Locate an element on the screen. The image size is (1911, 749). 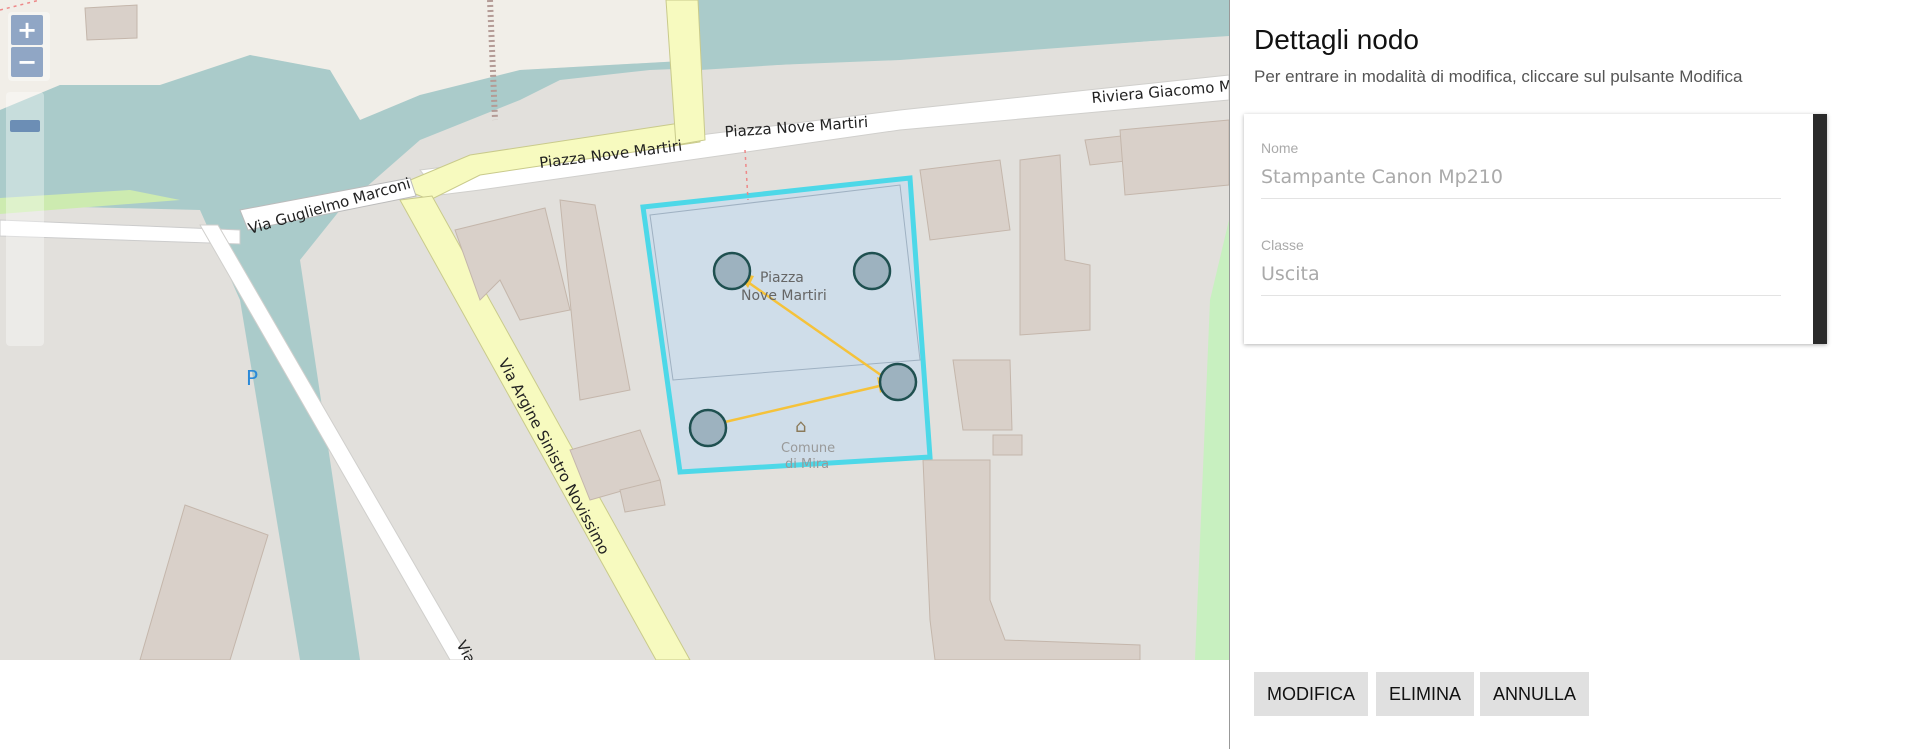
zoom-in-button: + is located at coordinates (27, 30).